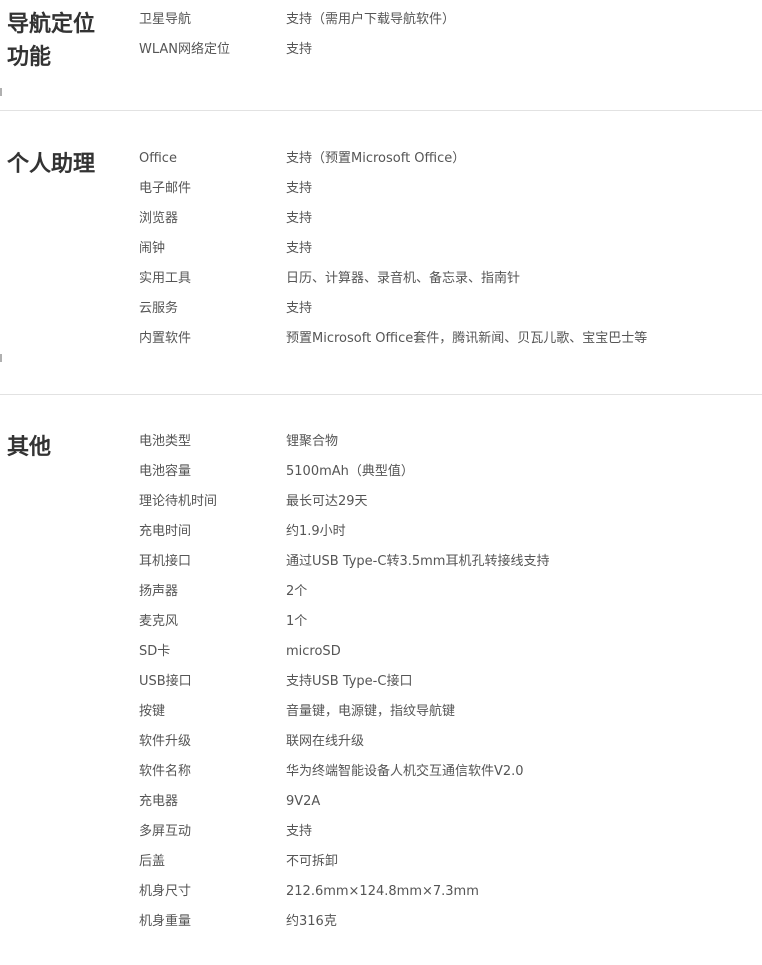  Describe the element at coordinates (159, 218) in the screenshot. I see `spec-key: 浏览器` at that location.